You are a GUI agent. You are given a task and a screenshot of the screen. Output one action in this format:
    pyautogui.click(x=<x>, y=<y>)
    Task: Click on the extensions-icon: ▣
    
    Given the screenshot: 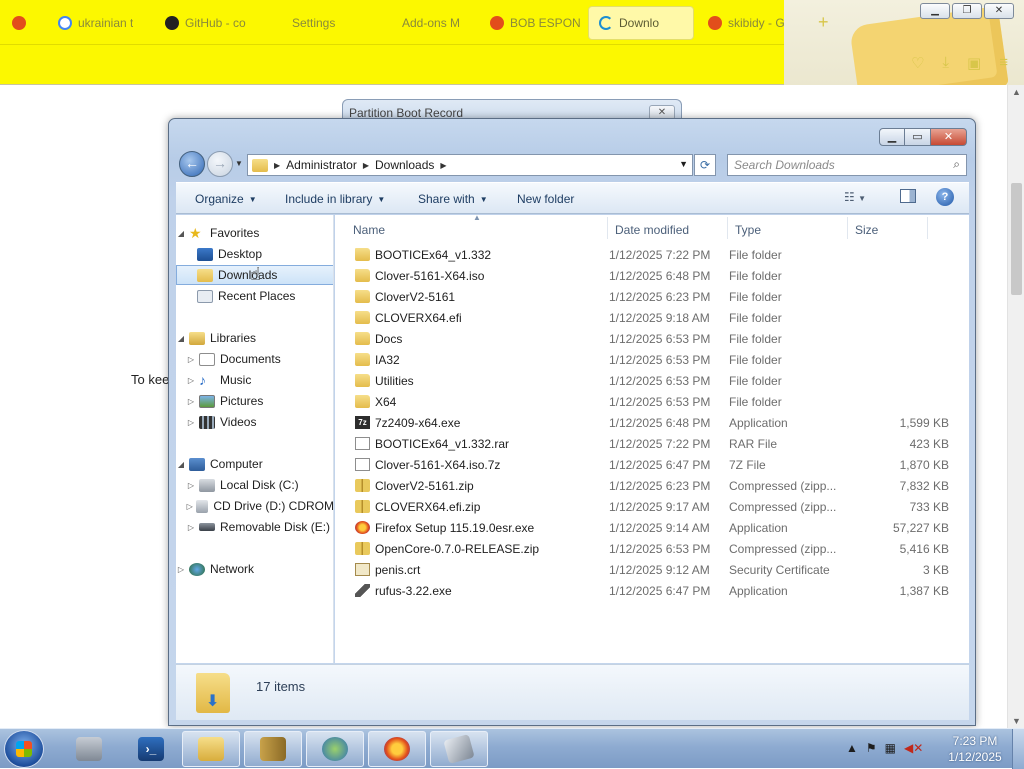 What is the action you would take?
    pyautogui.click(x=974, y=63)
    